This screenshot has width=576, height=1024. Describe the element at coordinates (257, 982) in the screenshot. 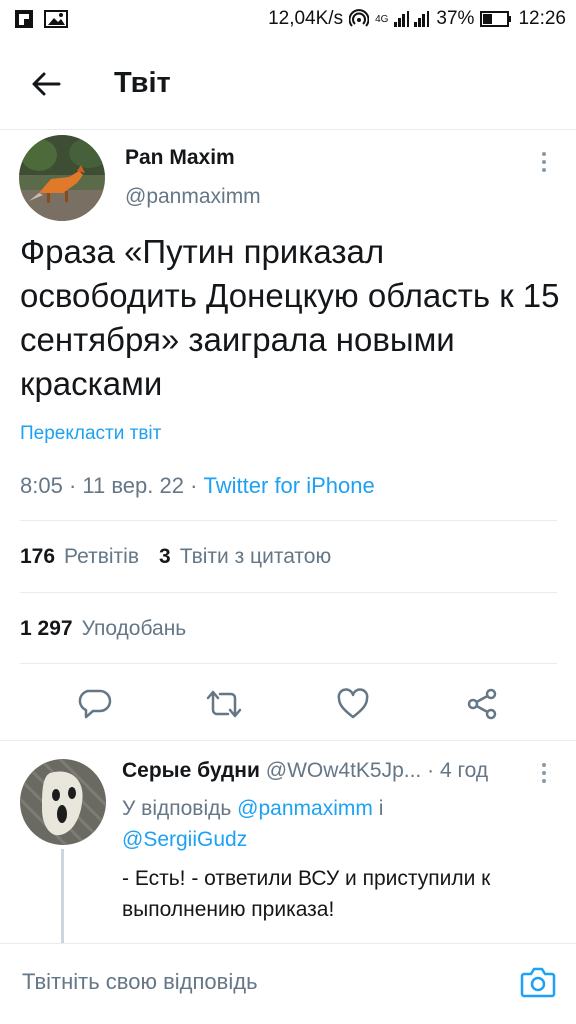

I see `reply-input` at that location.